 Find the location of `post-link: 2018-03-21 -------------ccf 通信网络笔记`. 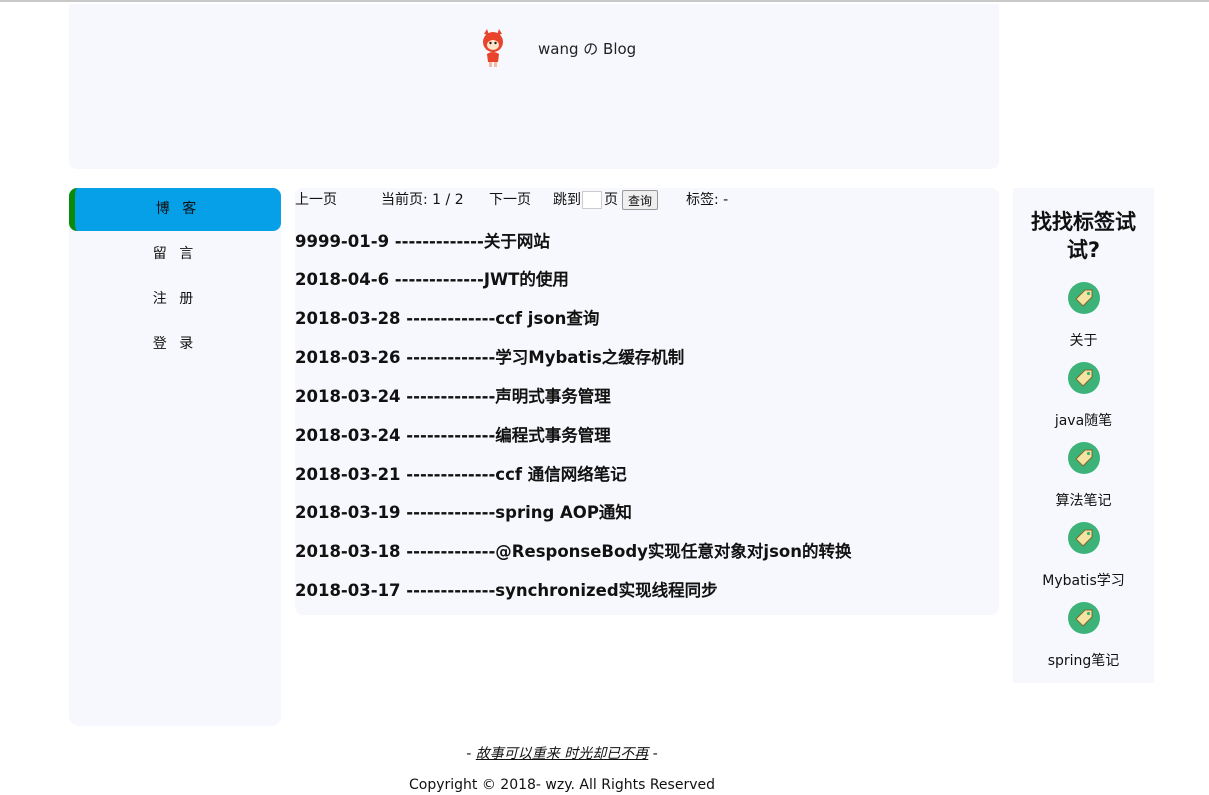

post-link: 2018-03-21 -------------ccf 通信网络笔记 is located at coordinates (461, 473).